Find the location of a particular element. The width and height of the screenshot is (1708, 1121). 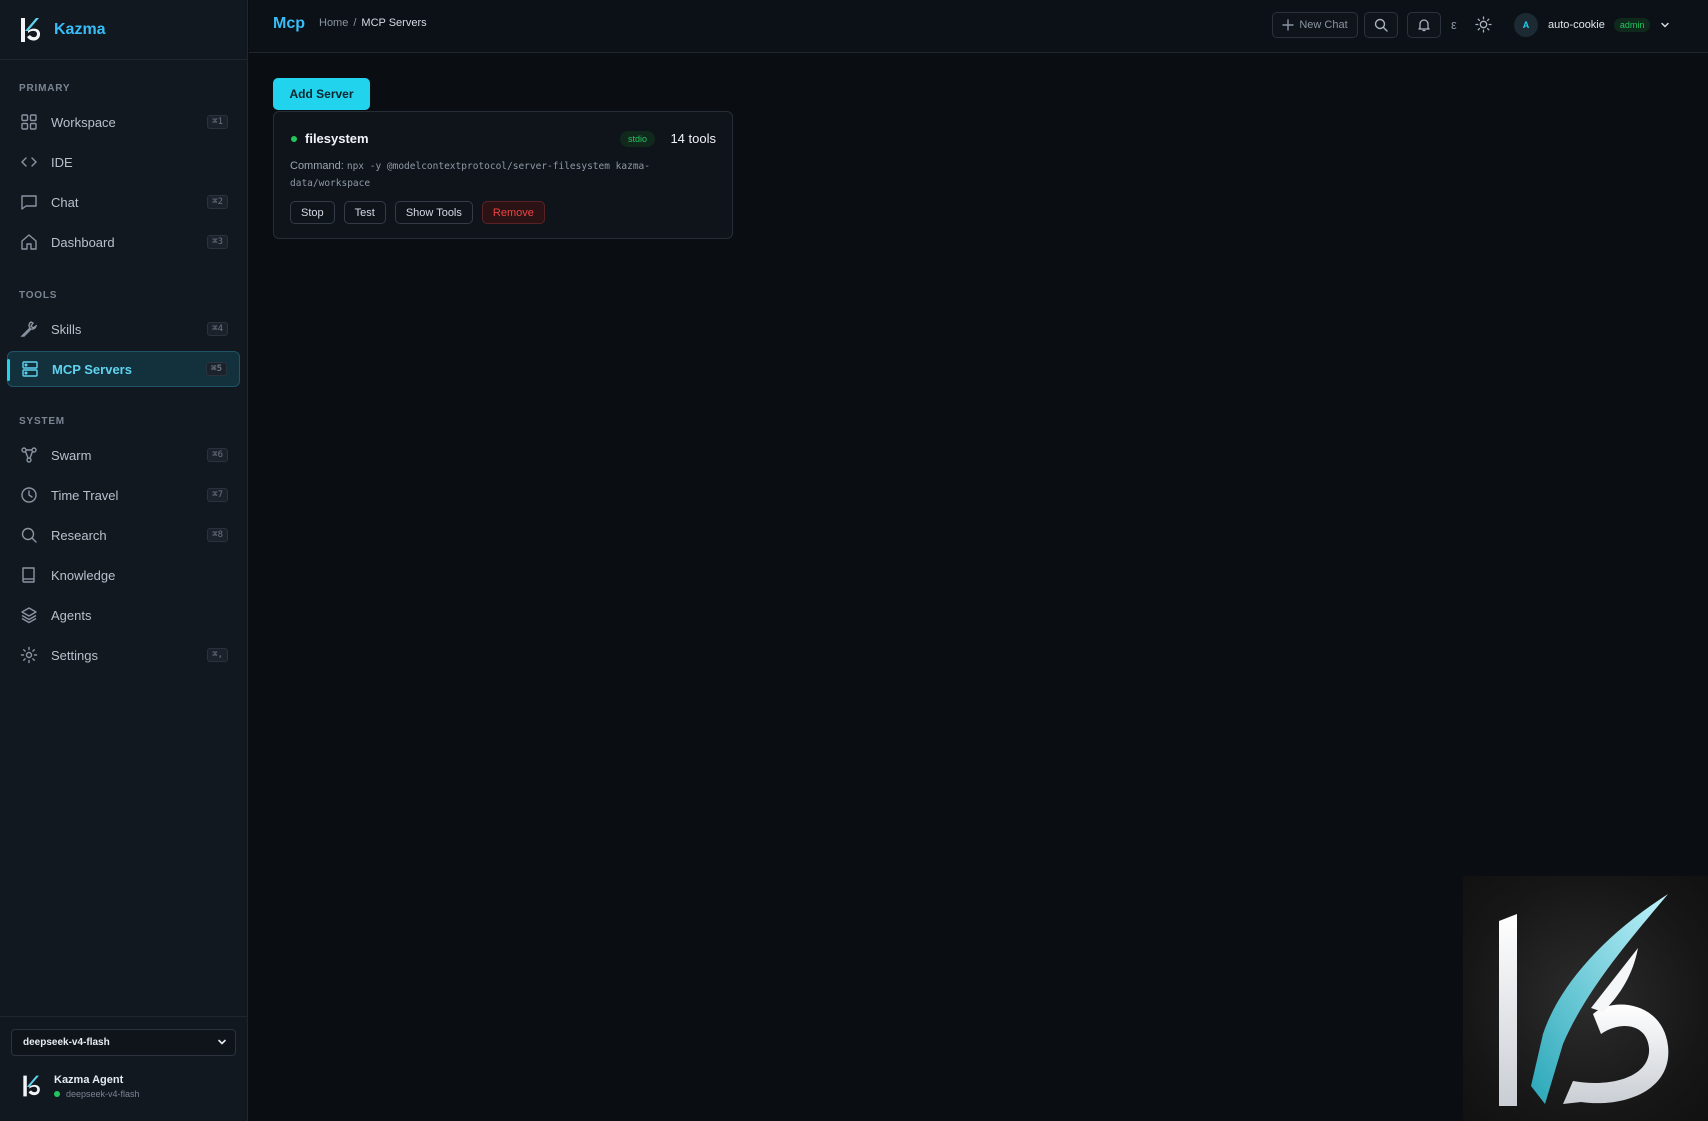

model-select: deepseek-v4-flash is located at coordinates (123, 1042).